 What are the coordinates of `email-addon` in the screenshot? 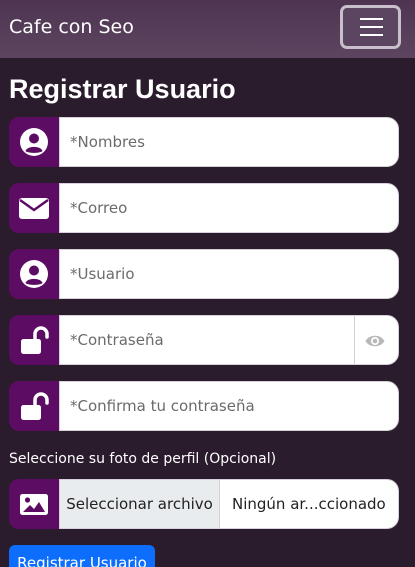 It's located at (34, 208).